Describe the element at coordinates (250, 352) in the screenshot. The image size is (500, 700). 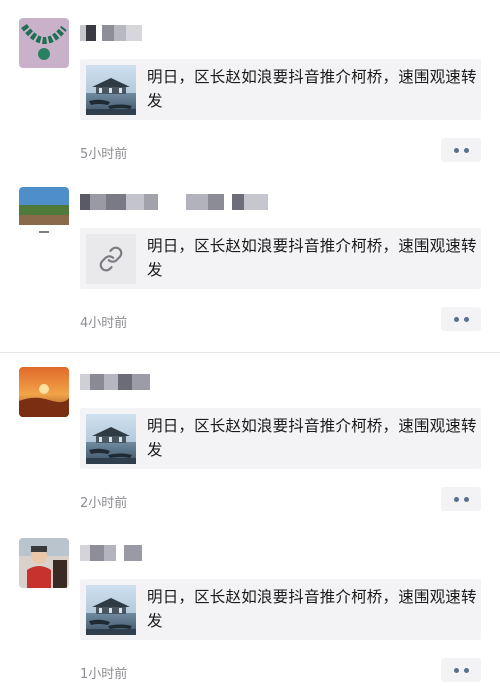
I see `divider` at that location.